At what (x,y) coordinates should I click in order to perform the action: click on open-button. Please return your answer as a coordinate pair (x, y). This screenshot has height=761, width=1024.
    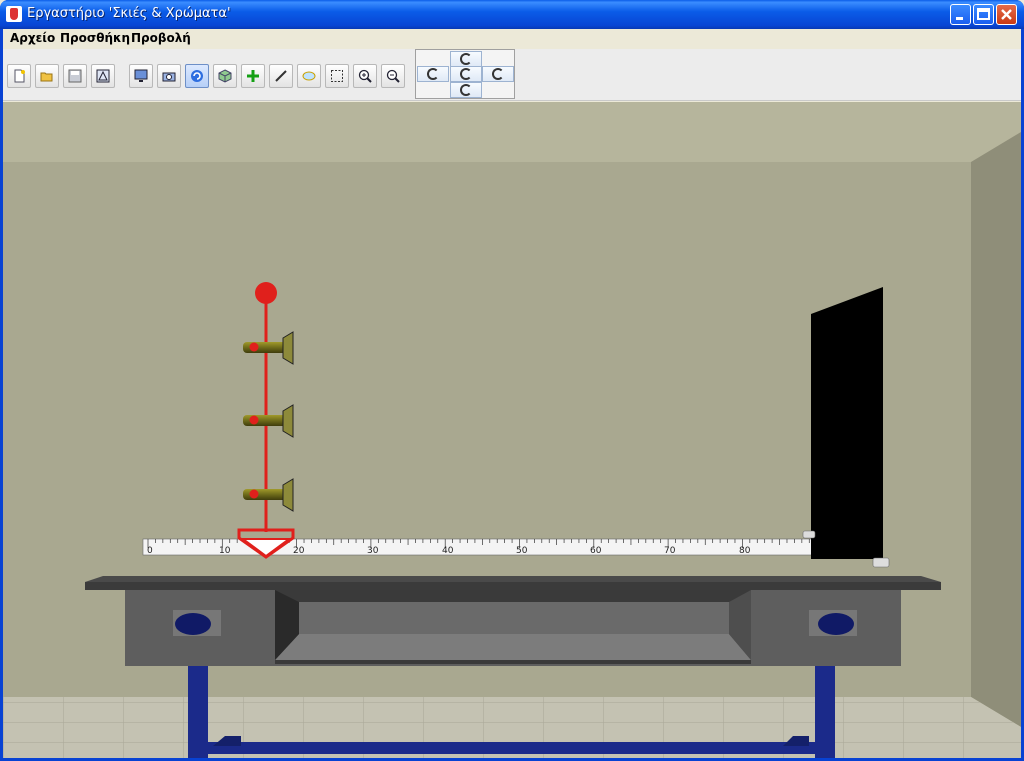
    Looking at the image, I should click on (47, 76).